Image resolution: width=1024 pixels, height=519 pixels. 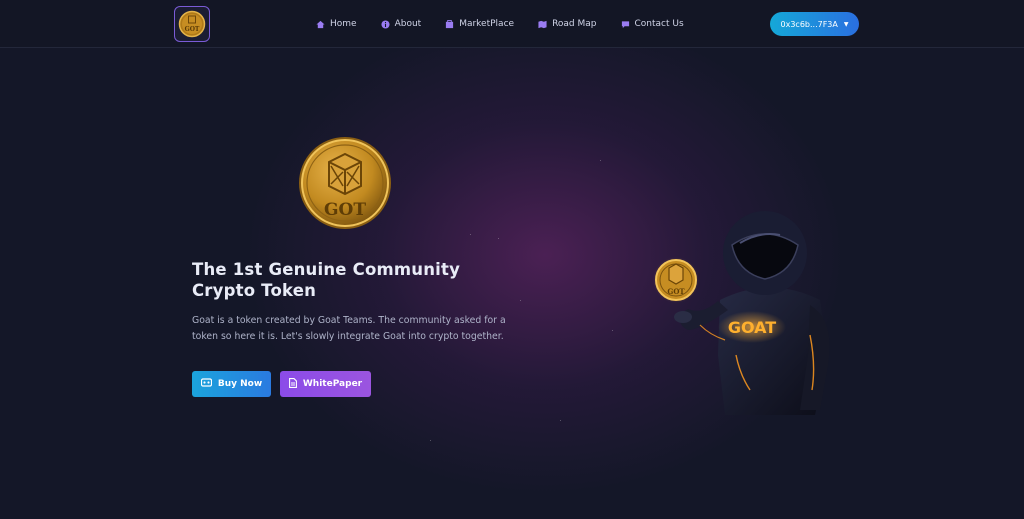 I want to click on store-icon, so click(x=449, y=24).